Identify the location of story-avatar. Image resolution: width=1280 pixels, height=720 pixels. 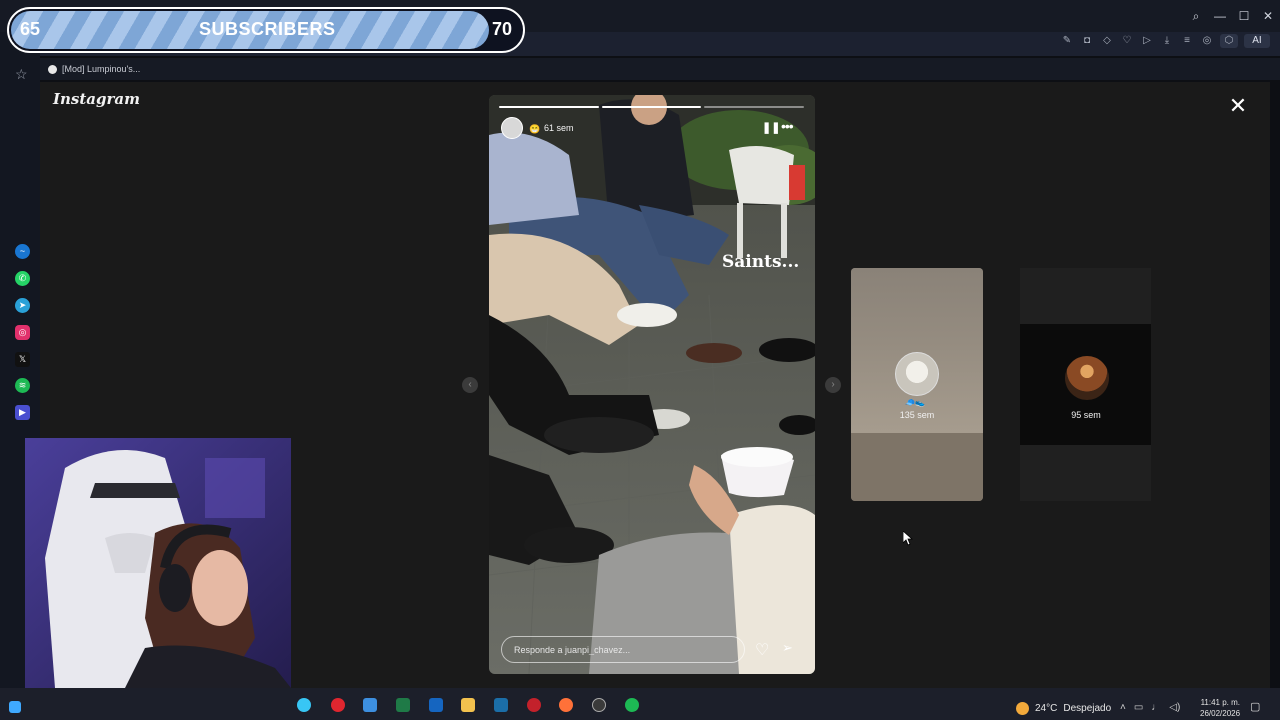
(512, 128).